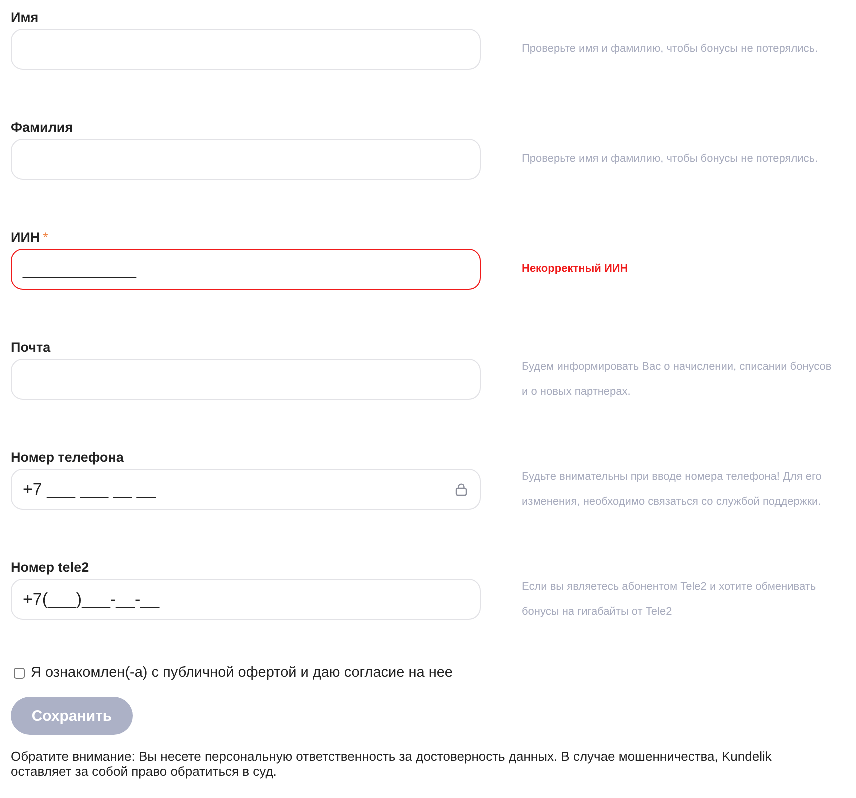  What do you see at coordinates (246, 269) in the screenshot?
I see `input-field: ____________` at bounding box center [246, 269].